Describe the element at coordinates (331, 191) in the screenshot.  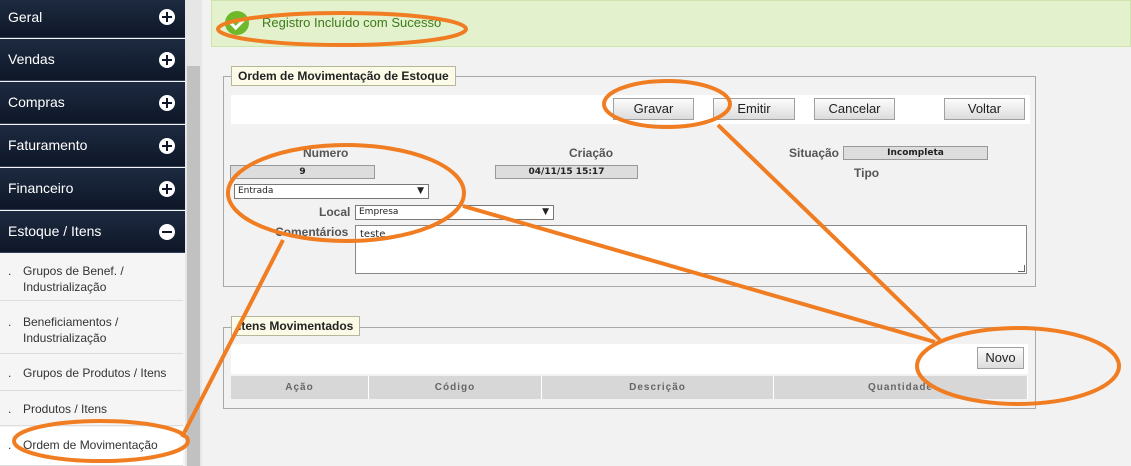
I see `tipo-select: Entrada ▼` at that location.